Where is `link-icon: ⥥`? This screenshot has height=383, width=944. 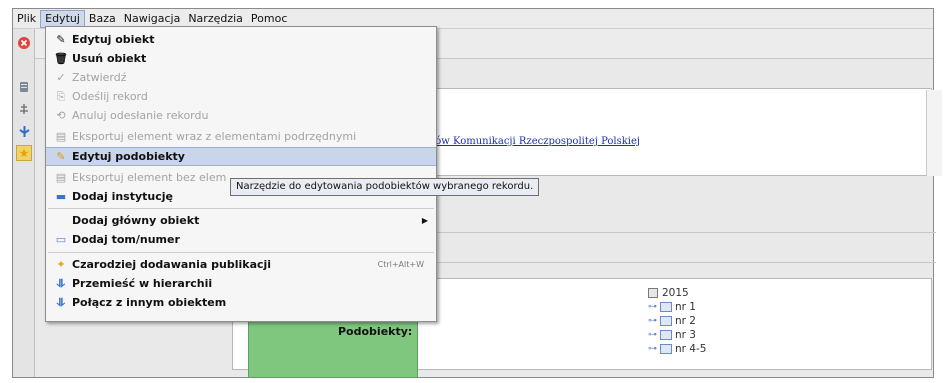
link-icon: ⥥ is located at coordinates (61, 302).